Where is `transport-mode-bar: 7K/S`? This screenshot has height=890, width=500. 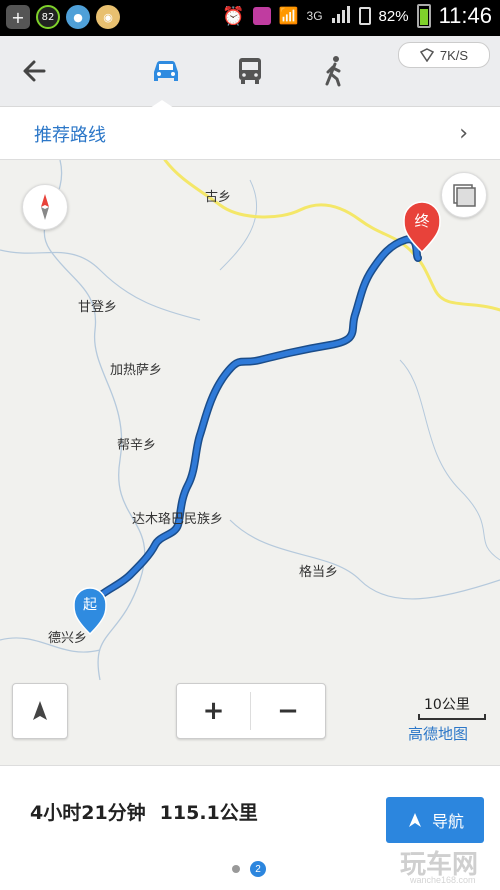
transport-mode-bar: 7K/S is located at coordinates (250, 72).